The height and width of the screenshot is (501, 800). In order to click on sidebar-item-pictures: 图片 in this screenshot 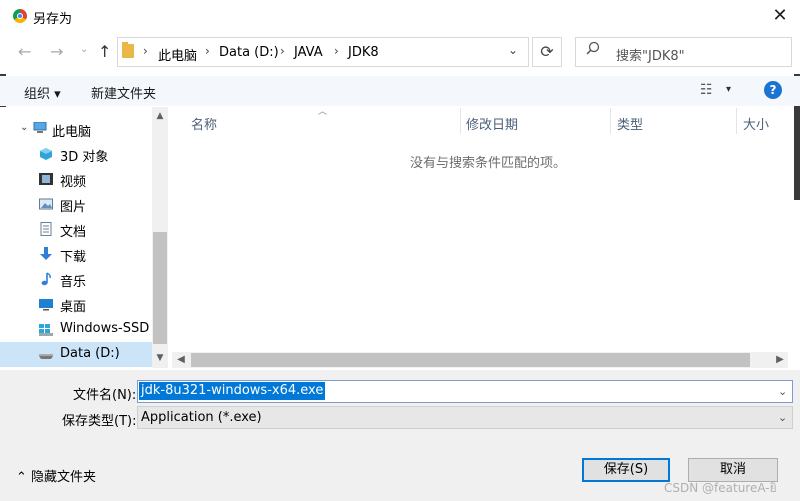, I will do `click(76, 204)`.